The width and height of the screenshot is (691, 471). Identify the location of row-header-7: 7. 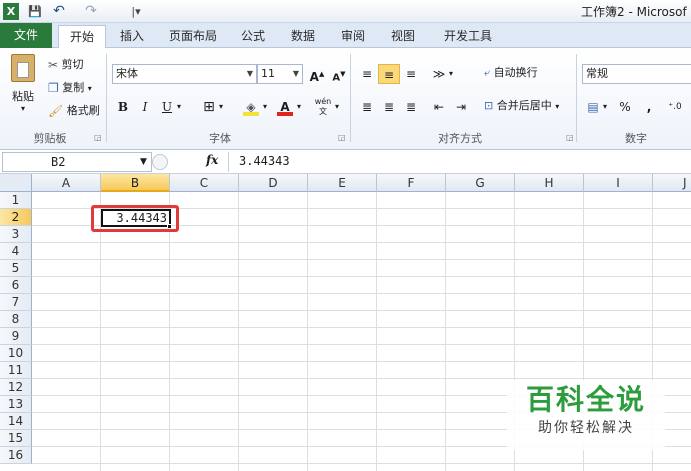
(16, 302).